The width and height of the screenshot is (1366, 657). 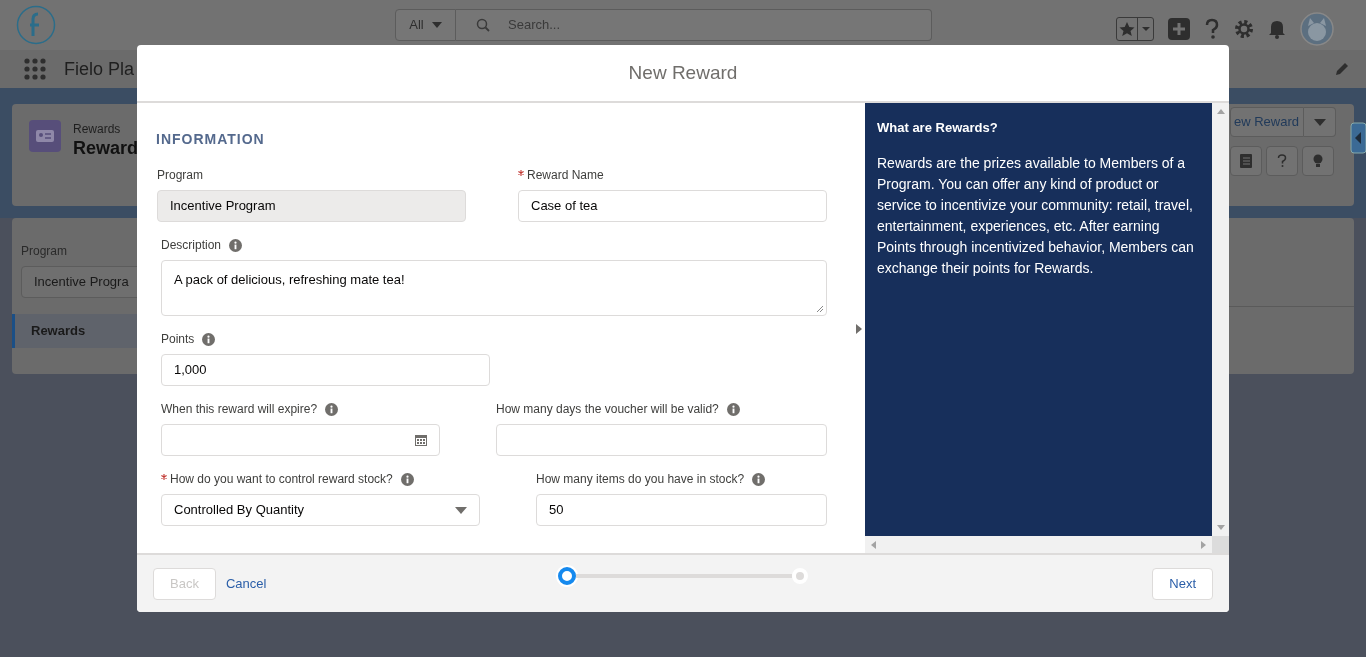 What do you see at coordinates (820, 309) in the screenshot?
I see `resize-handle-icon` at bounding box center [820, 309].